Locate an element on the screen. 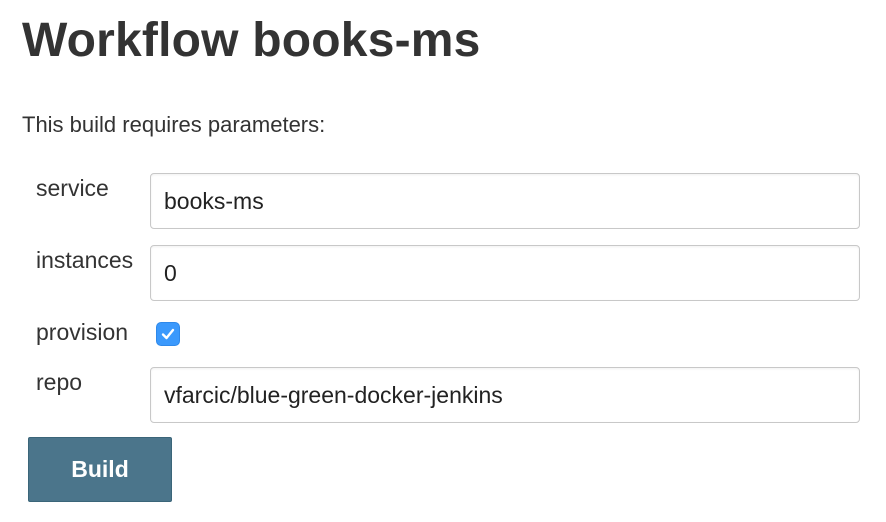 The width and height of the screenshot is (886, 522). repo-label: repo is located at coordinates (59, 382).